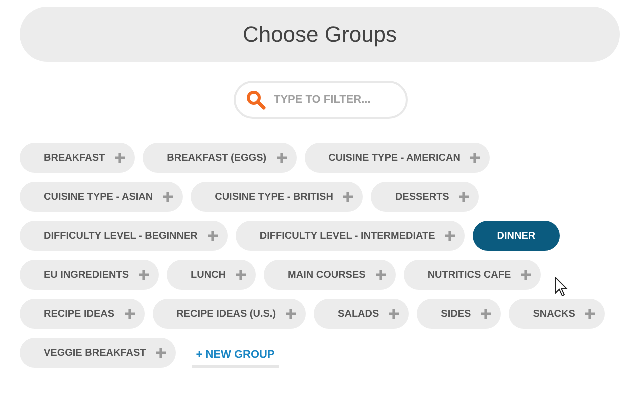  Describe the element at coordinates (473, 275) in the screenshot. I see `group-chip: NUTRITICS CAFE` at that location.